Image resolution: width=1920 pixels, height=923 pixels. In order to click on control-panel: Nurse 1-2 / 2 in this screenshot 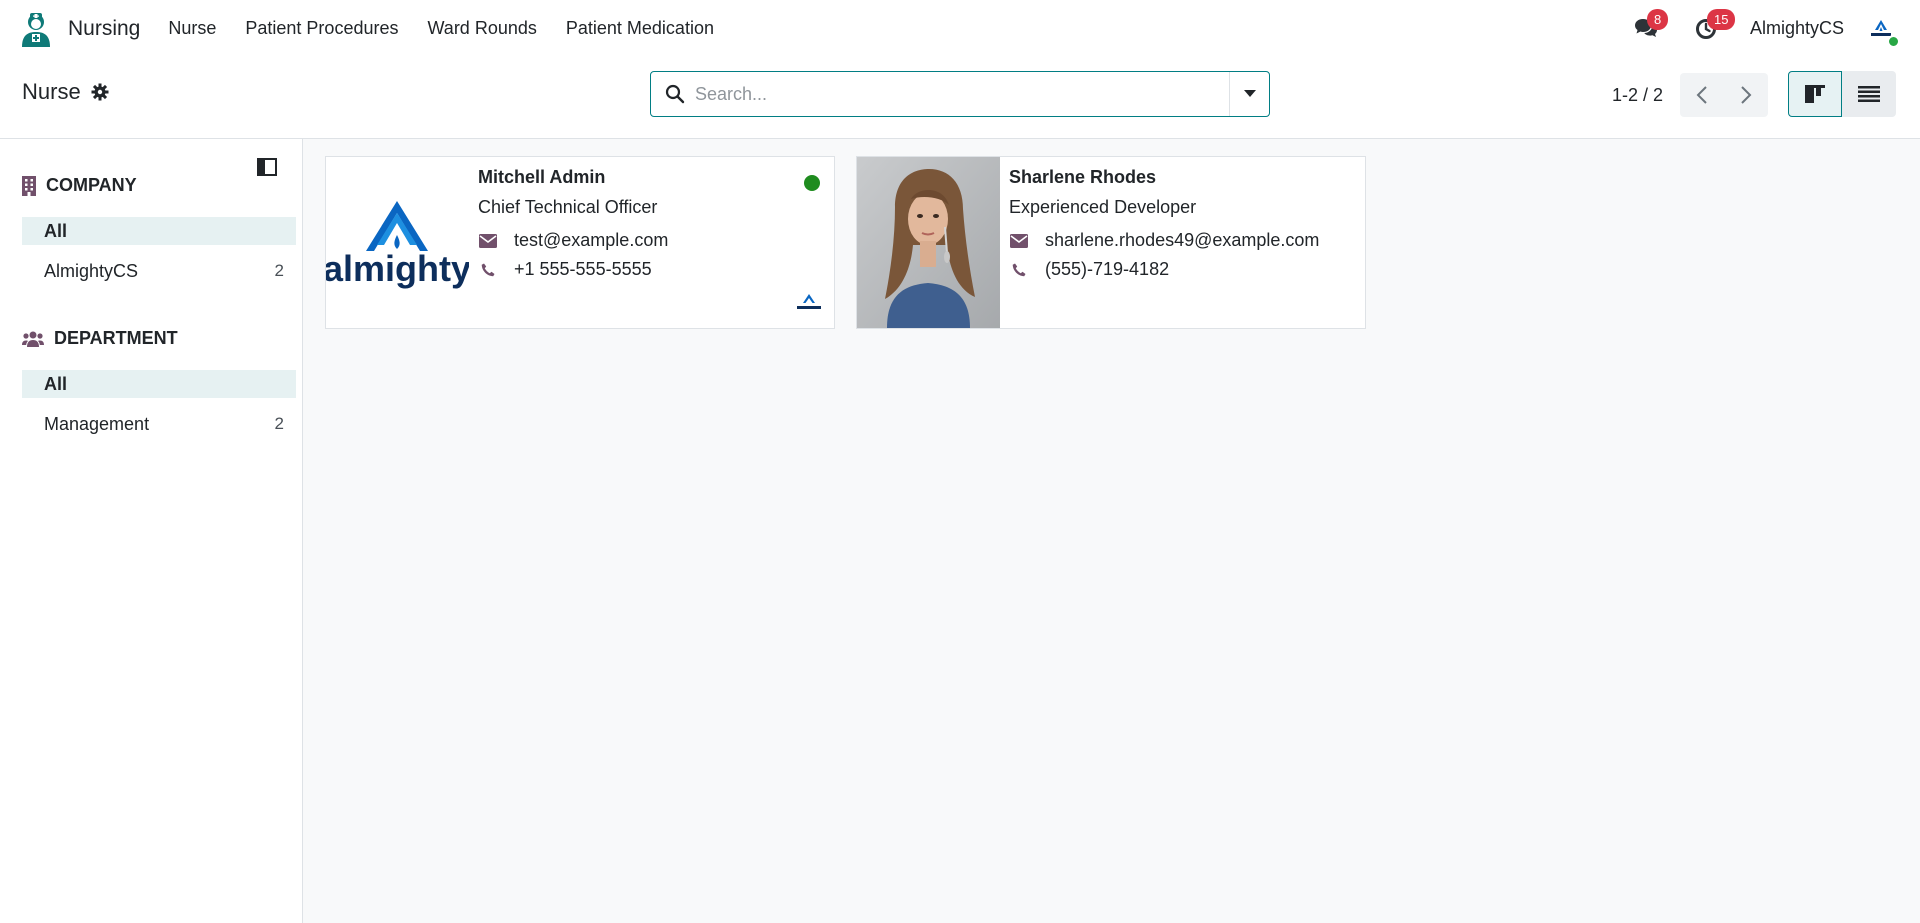, I will do `click(960, 98)`.